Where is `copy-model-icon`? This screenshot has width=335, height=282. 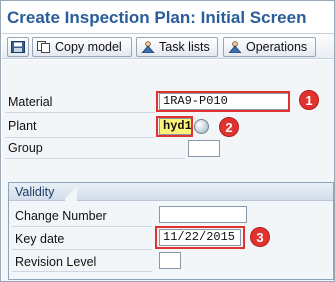
copy-model-icon is located at coordinates (43, 47).